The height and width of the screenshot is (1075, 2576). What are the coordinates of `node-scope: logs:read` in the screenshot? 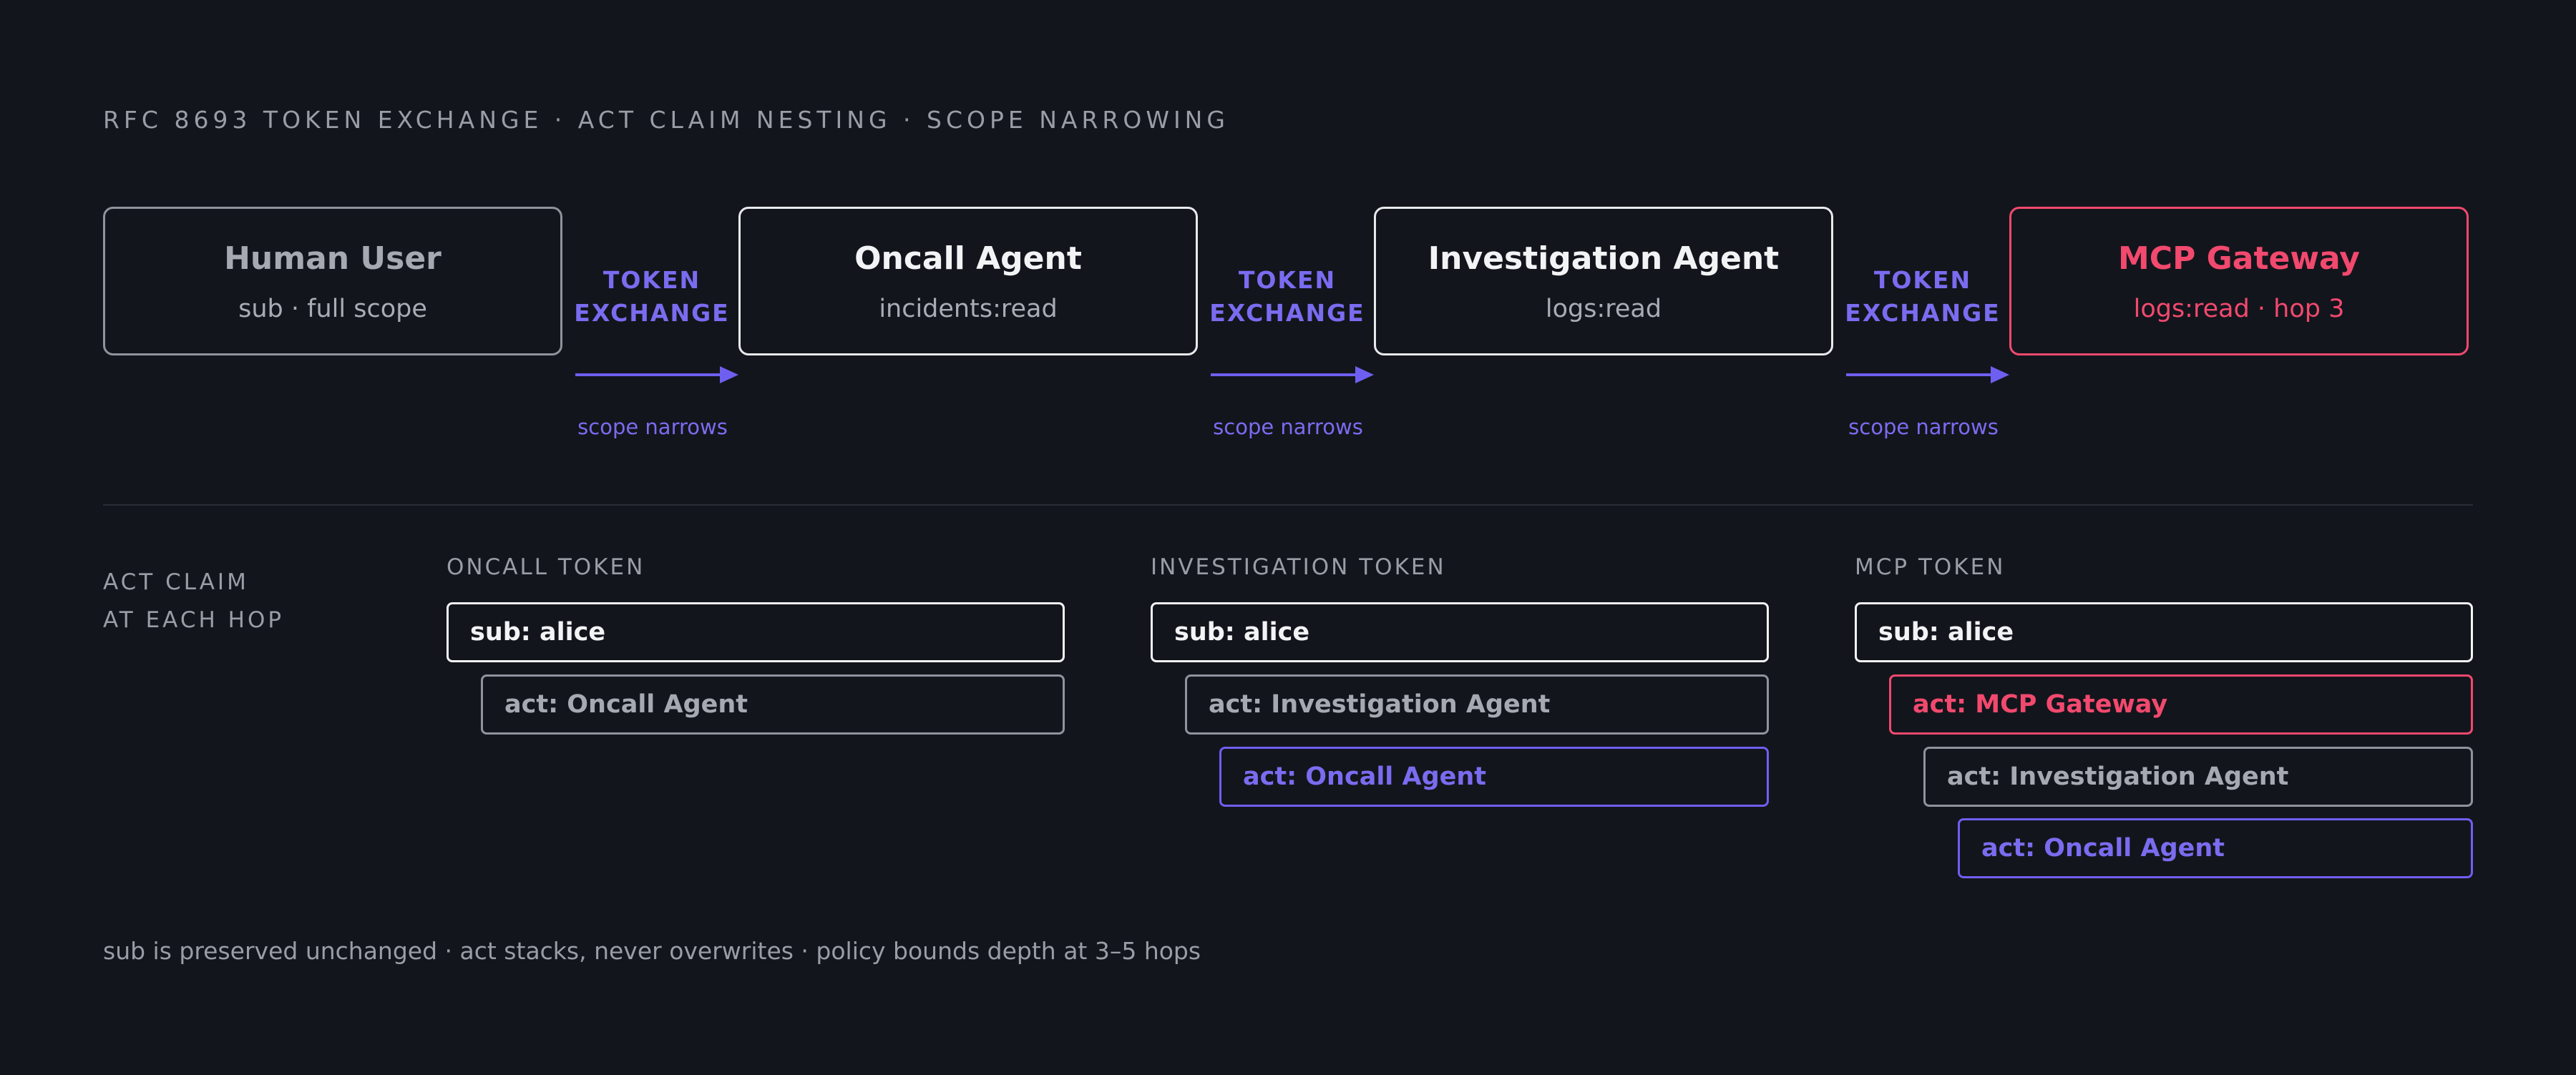 It's located at (1603, 309).